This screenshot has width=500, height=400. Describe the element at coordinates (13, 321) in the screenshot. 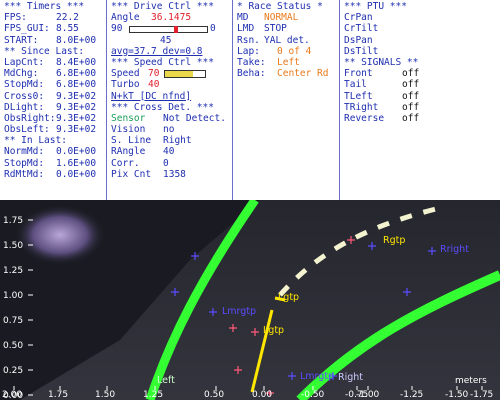

I see `y-tick-label: 0.75` at that location.